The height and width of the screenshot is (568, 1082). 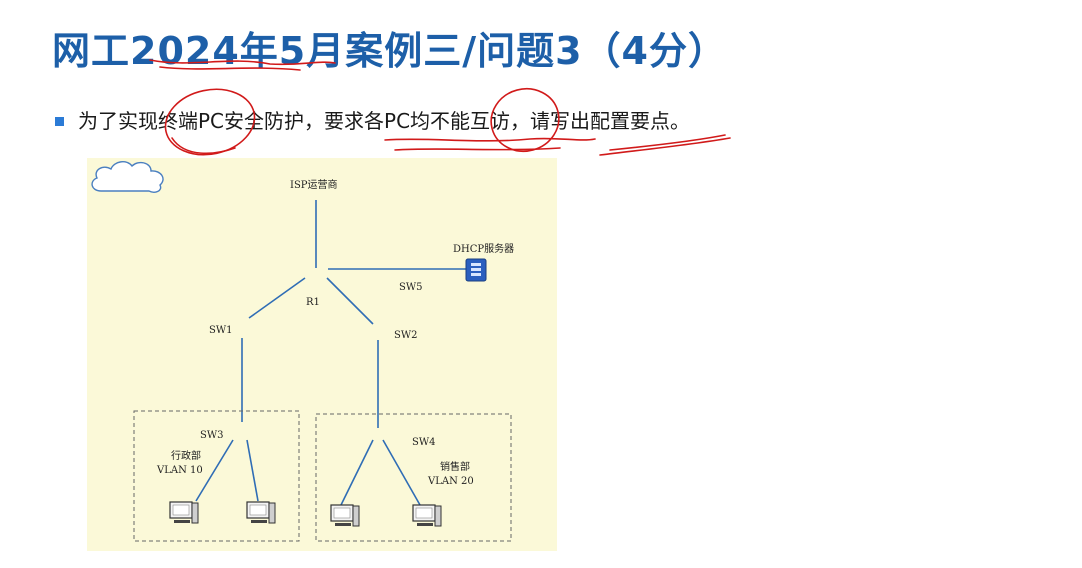 I want to click on sw1-label: SW1, so click(x=221, y=330).